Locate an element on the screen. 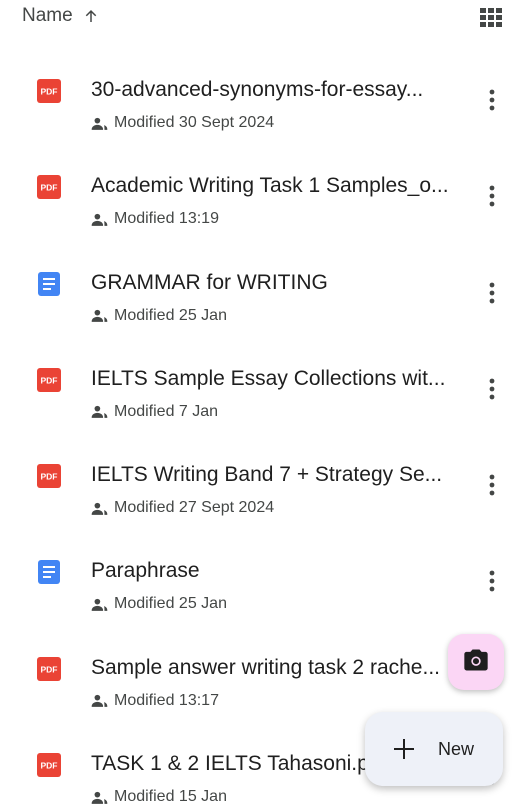 This screenshot has height=811, width=525. modified-date: Modified 13:17 is located at coordinates (166, 700).